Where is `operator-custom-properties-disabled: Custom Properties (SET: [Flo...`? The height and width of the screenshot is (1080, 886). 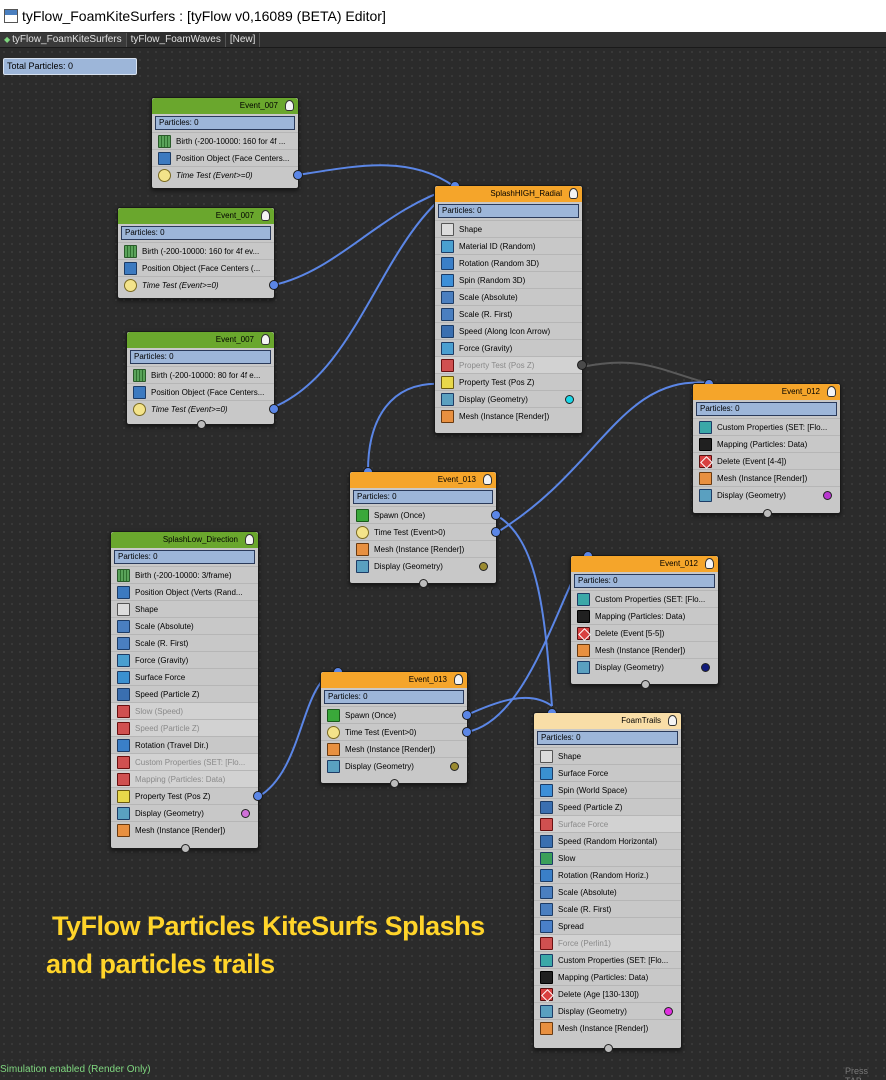
operator-custom-properties-disabled: Custom Properties (SET: [Flo... is located at coordinates (184, 761).